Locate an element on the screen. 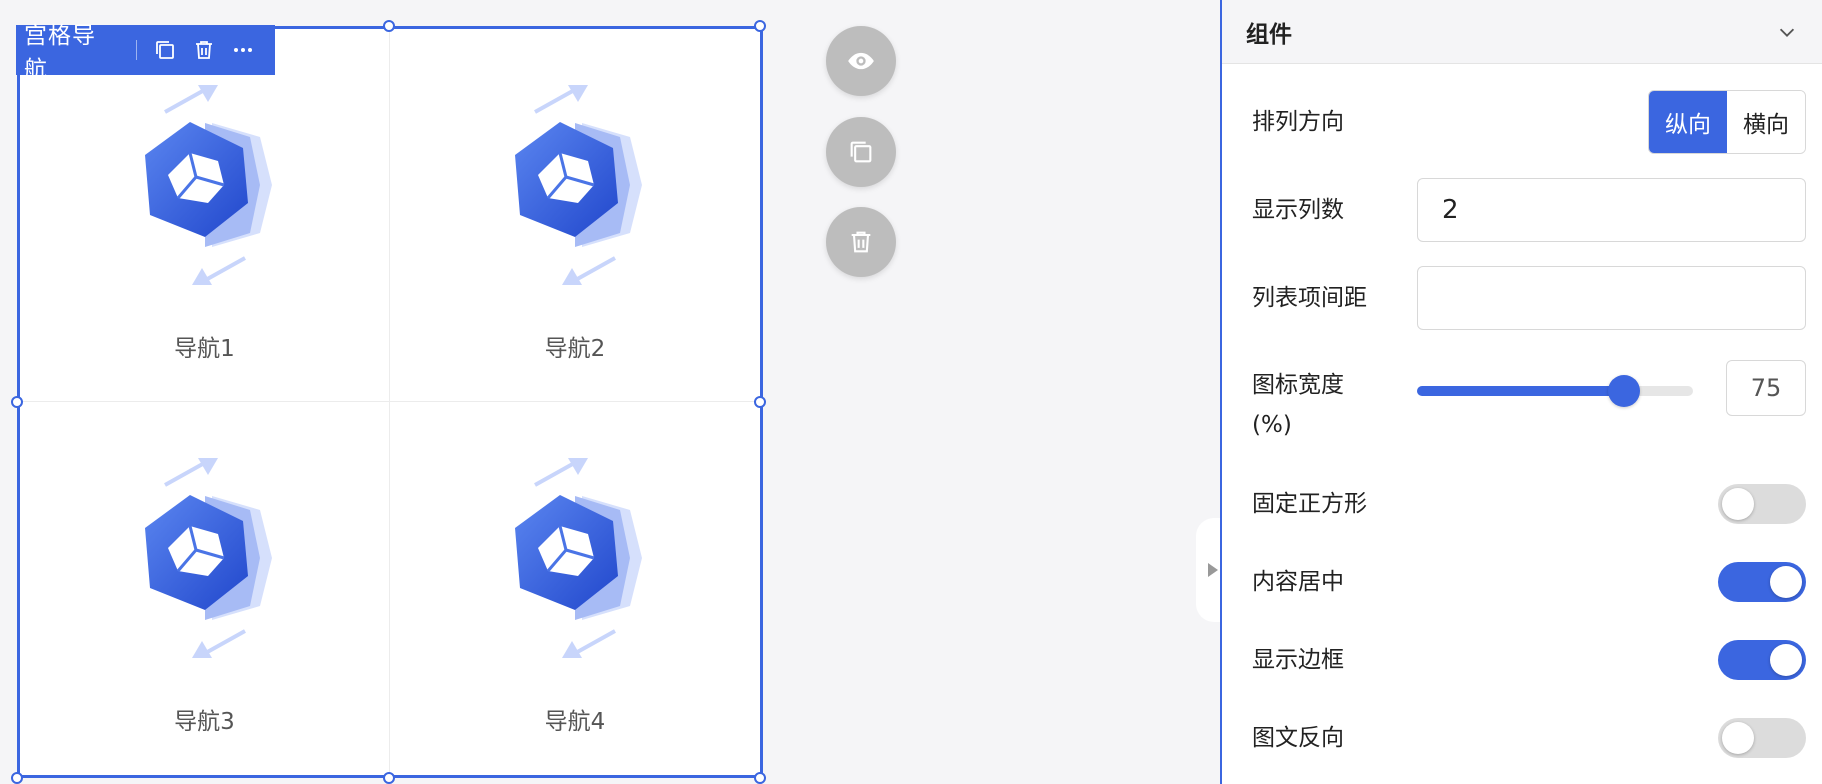 Image resolution: width=1822 pixels, height=784 pixels. arrange-row: 排列方向 纵向 横向 is located at coordinates (1529, 122).